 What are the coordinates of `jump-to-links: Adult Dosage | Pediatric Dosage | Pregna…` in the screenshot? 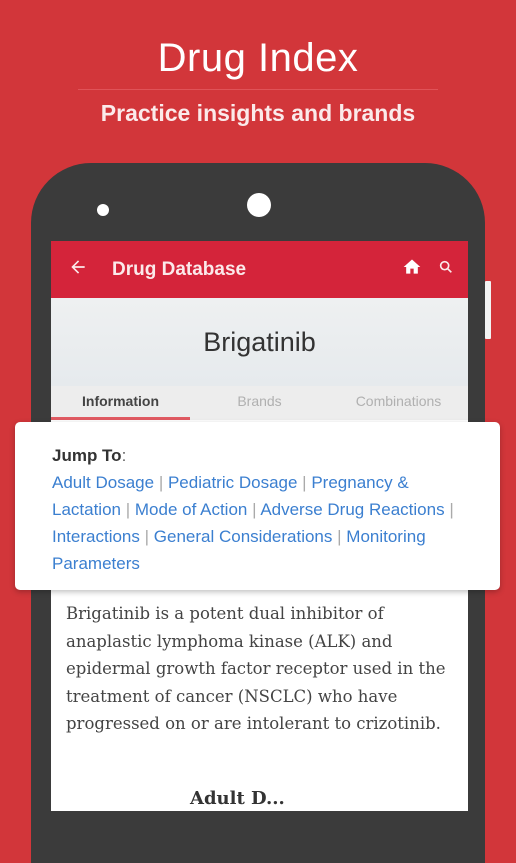 It's located at (264, 523).